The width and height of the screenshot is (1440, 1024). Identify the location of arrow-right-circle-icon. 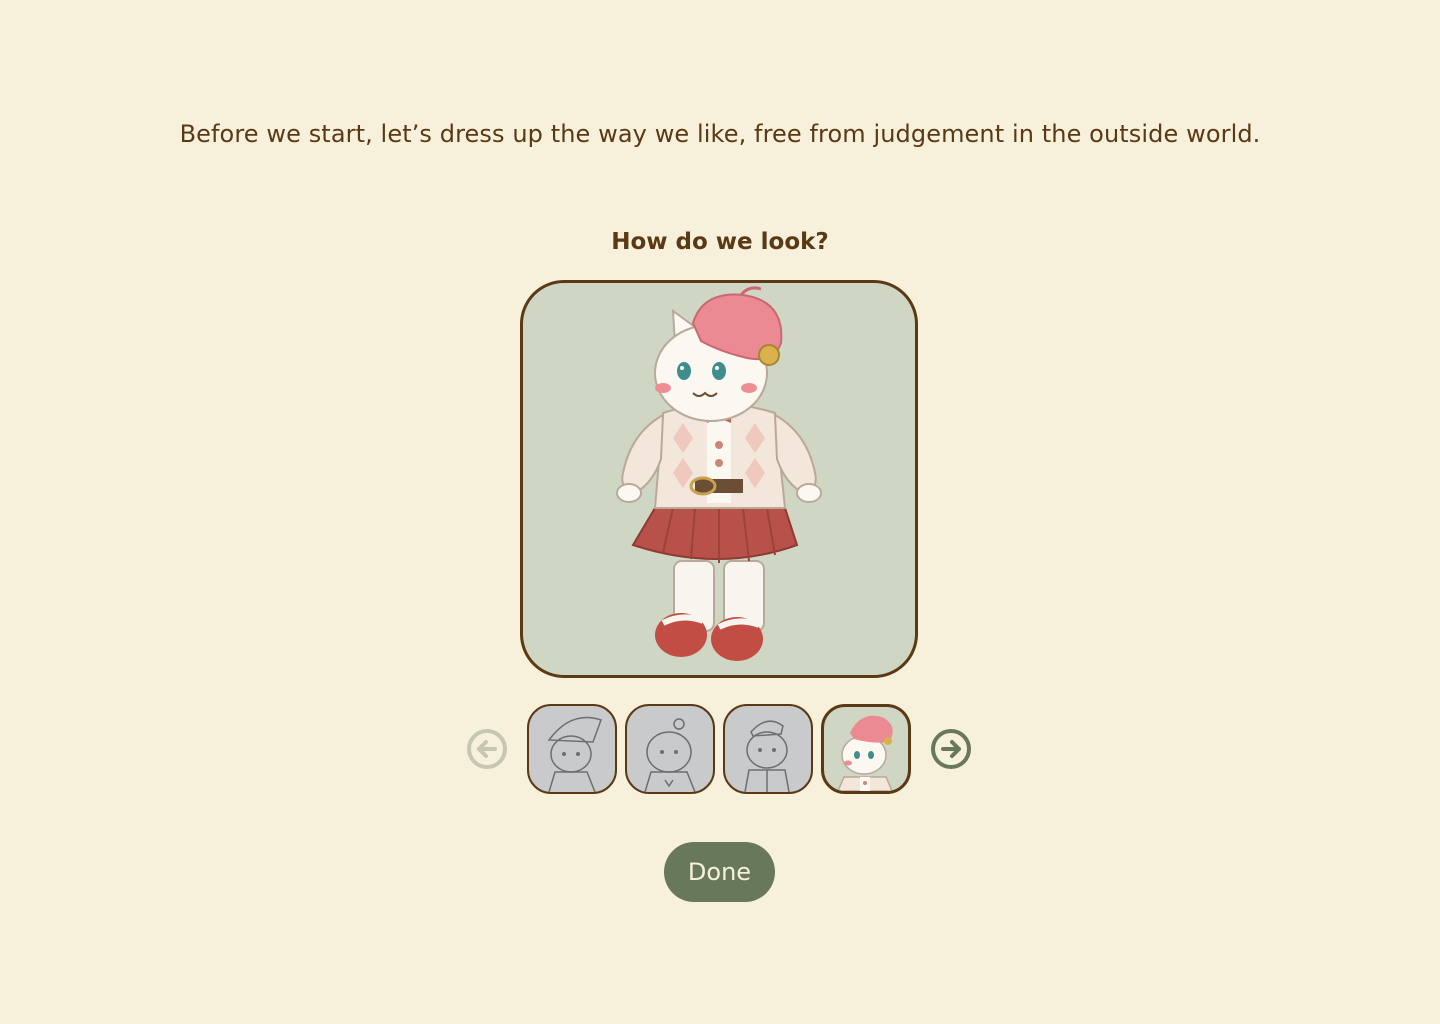
(951, 749).